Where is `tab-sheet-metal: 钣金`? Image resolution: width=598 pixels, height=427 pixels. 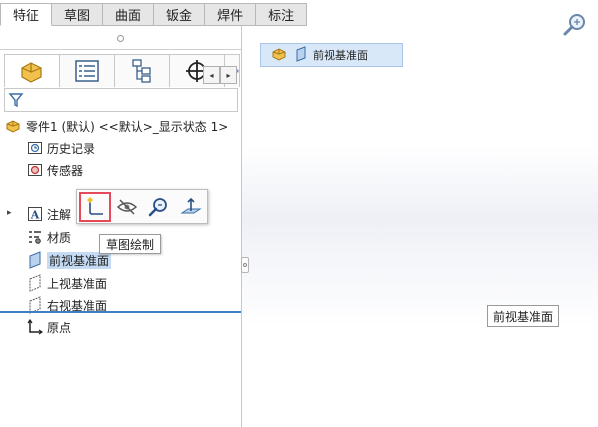
tab-sheet-metal: 钣金 is located at coordinates (180, 14).